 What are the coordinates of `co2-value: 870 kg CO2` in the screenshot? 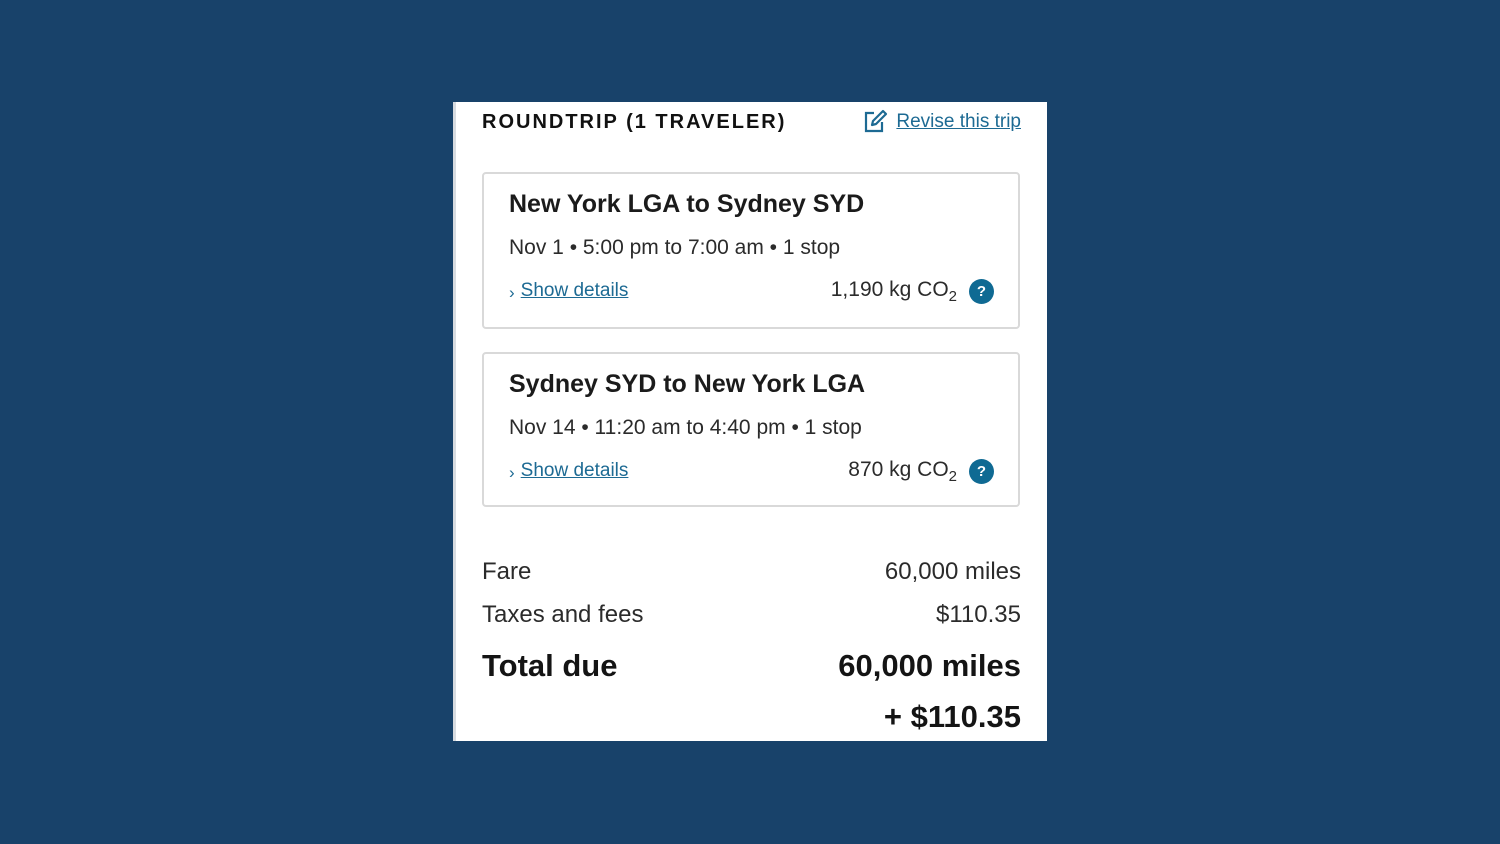 It's located at (902, 471).